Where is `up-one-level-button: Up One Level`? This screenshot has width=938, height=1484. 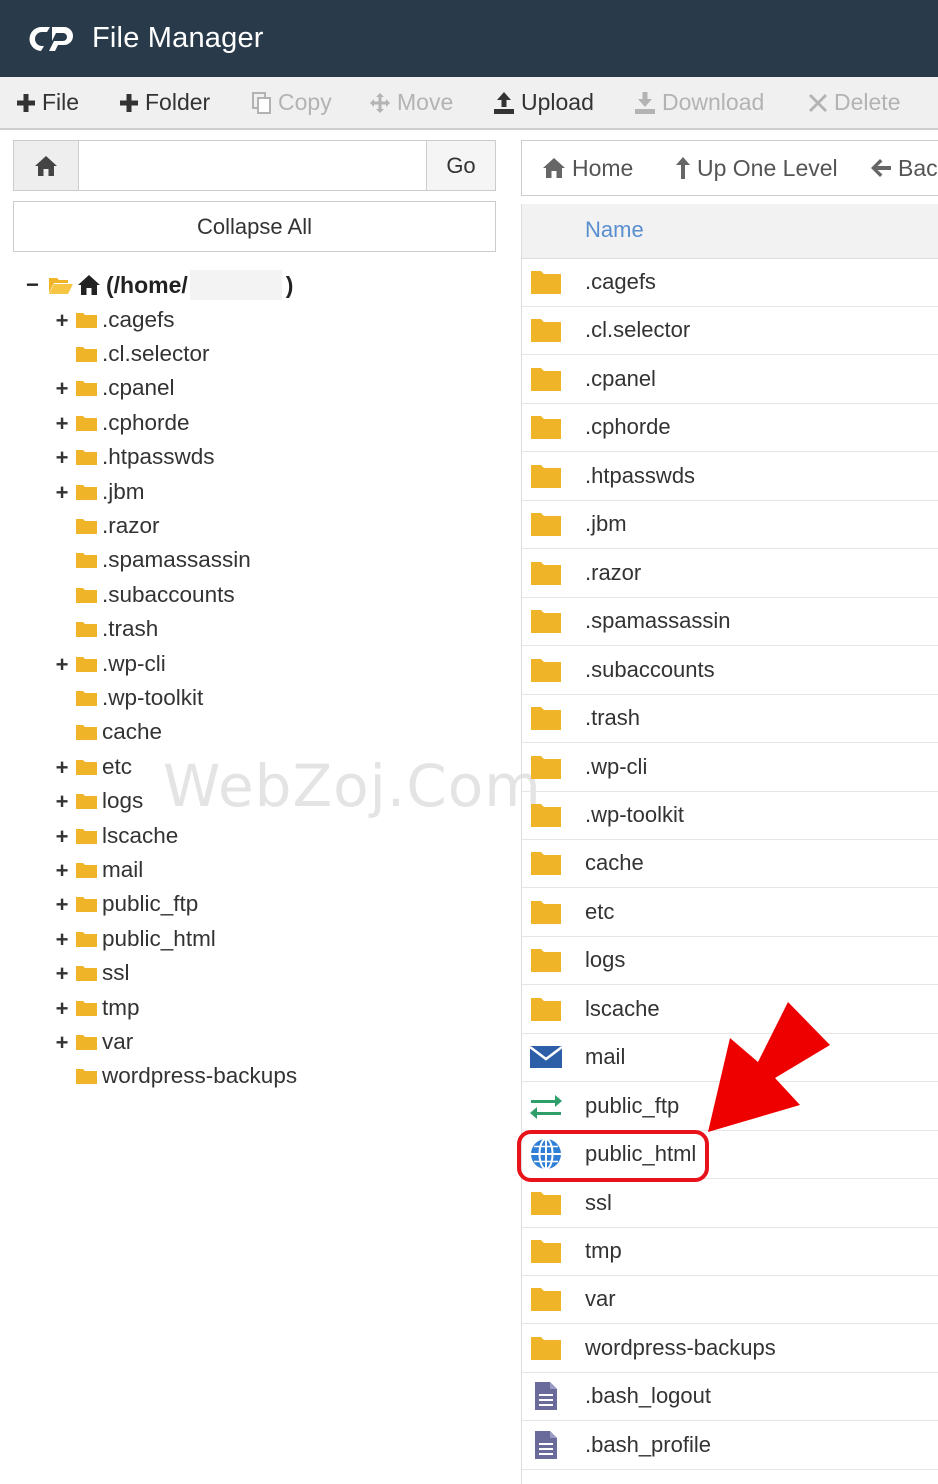
up-one-level-button: Up One Level is located at coordinates (756, 168).